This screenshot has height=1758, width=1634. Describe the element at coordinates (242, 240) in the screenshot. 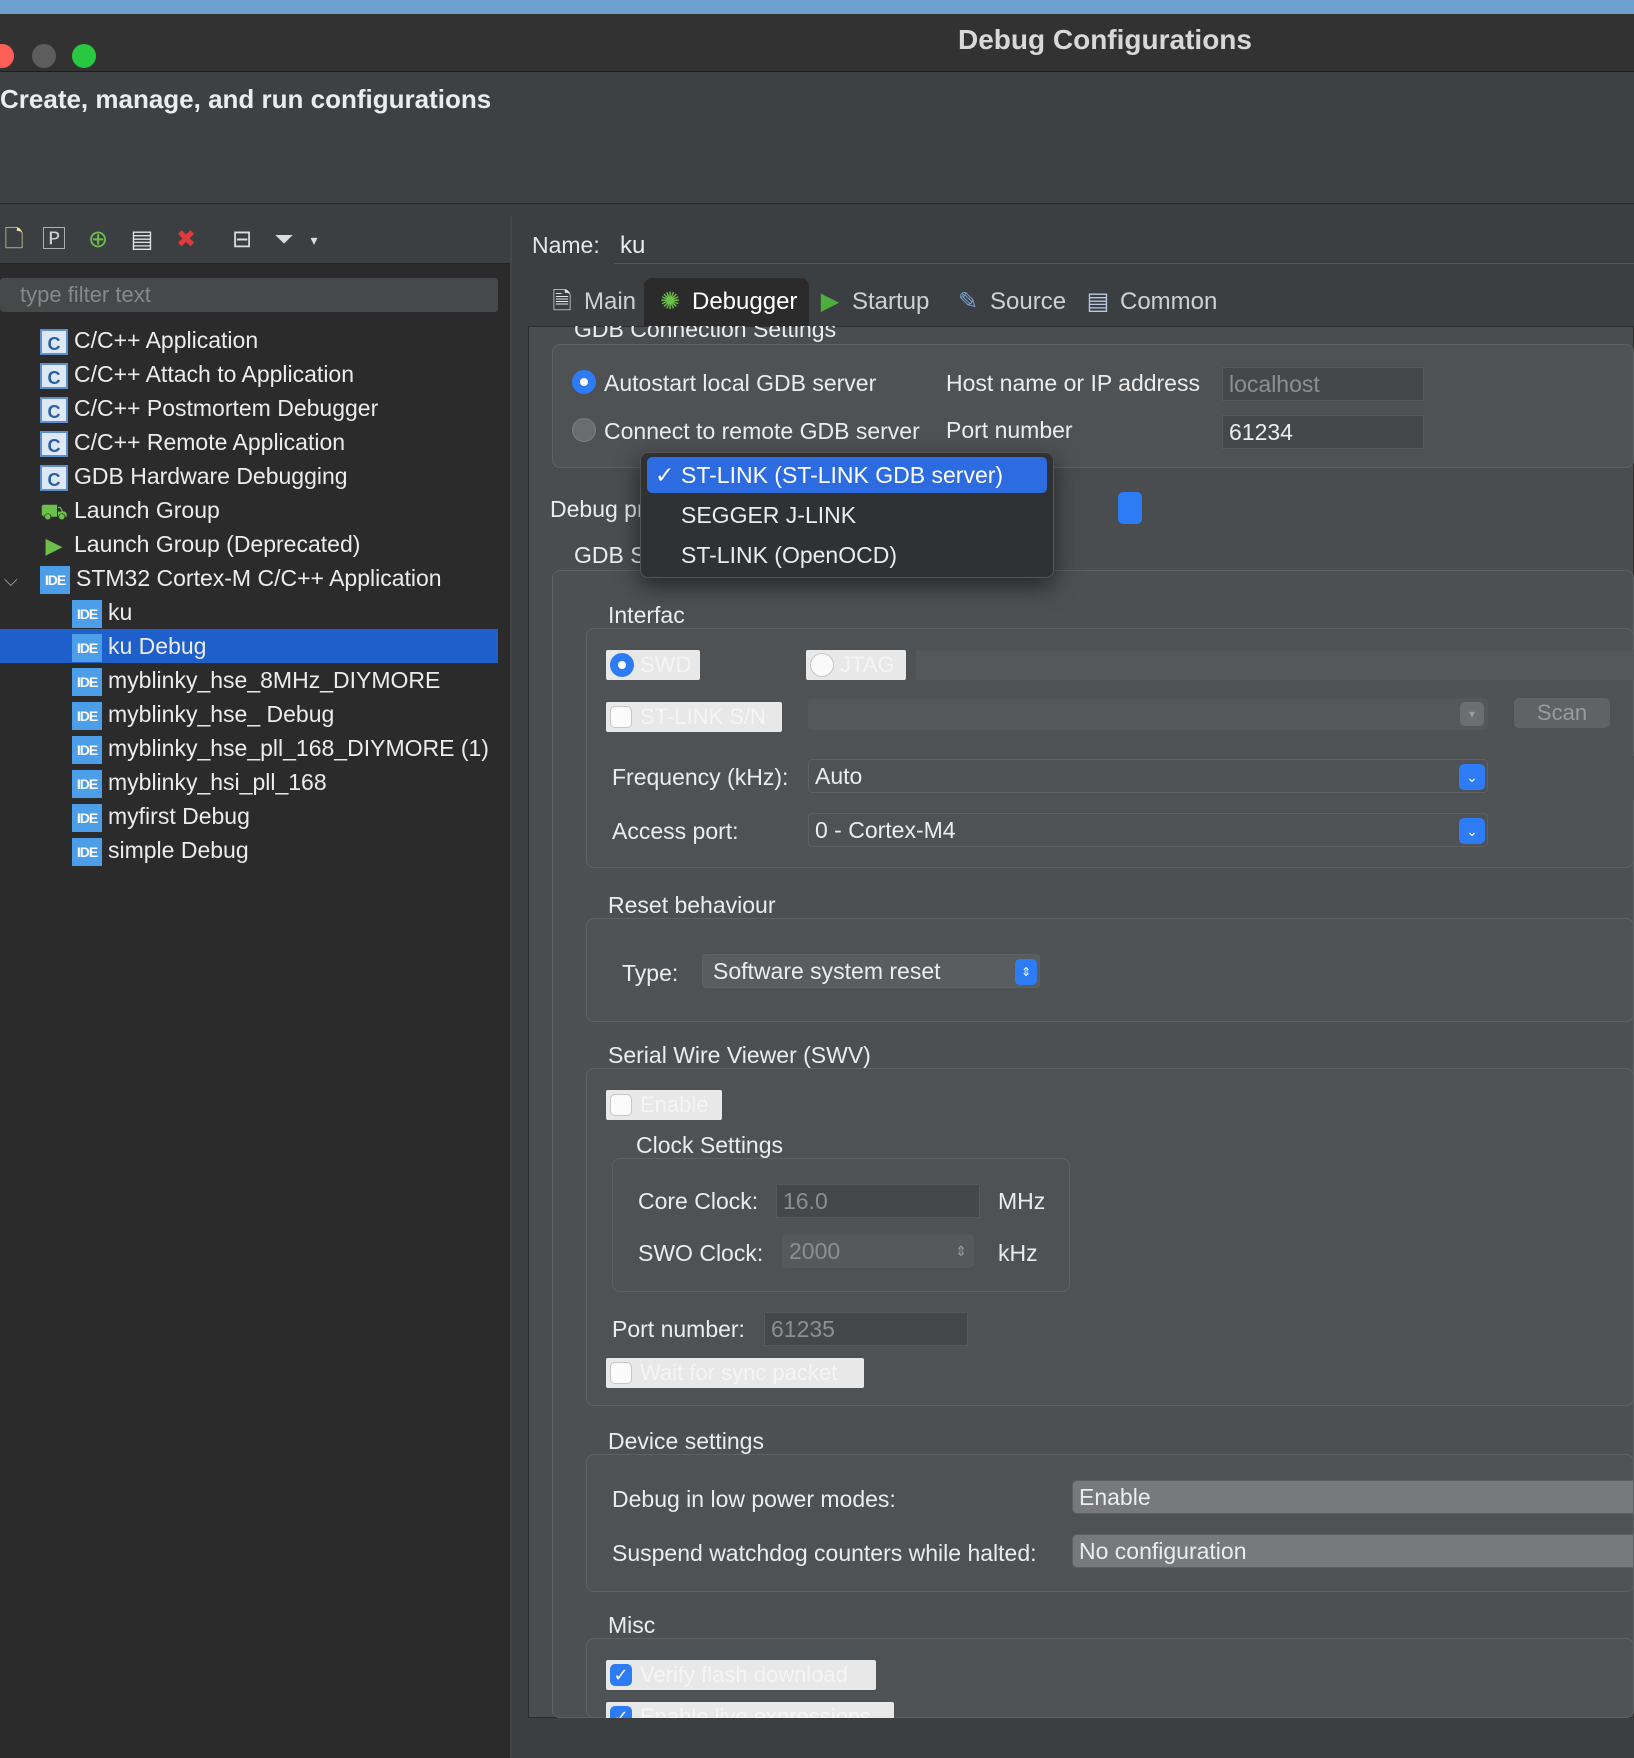

I see `collapse-all-icon: ⊟` at that location.